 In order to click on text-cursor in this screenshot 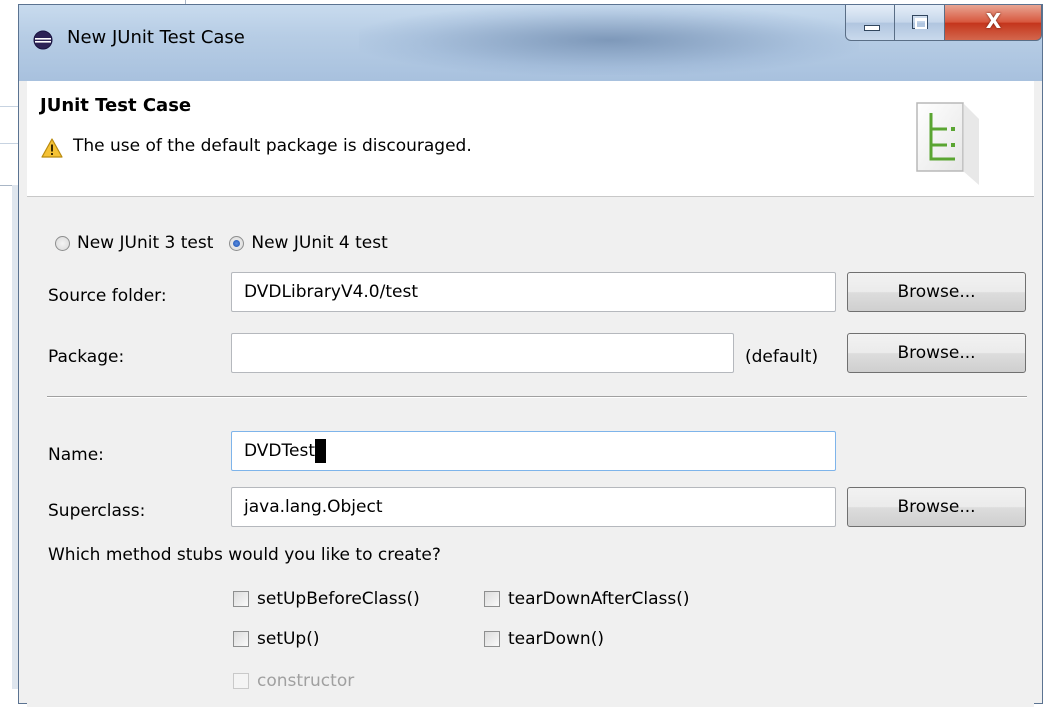, I will do `click(320, 451)`.